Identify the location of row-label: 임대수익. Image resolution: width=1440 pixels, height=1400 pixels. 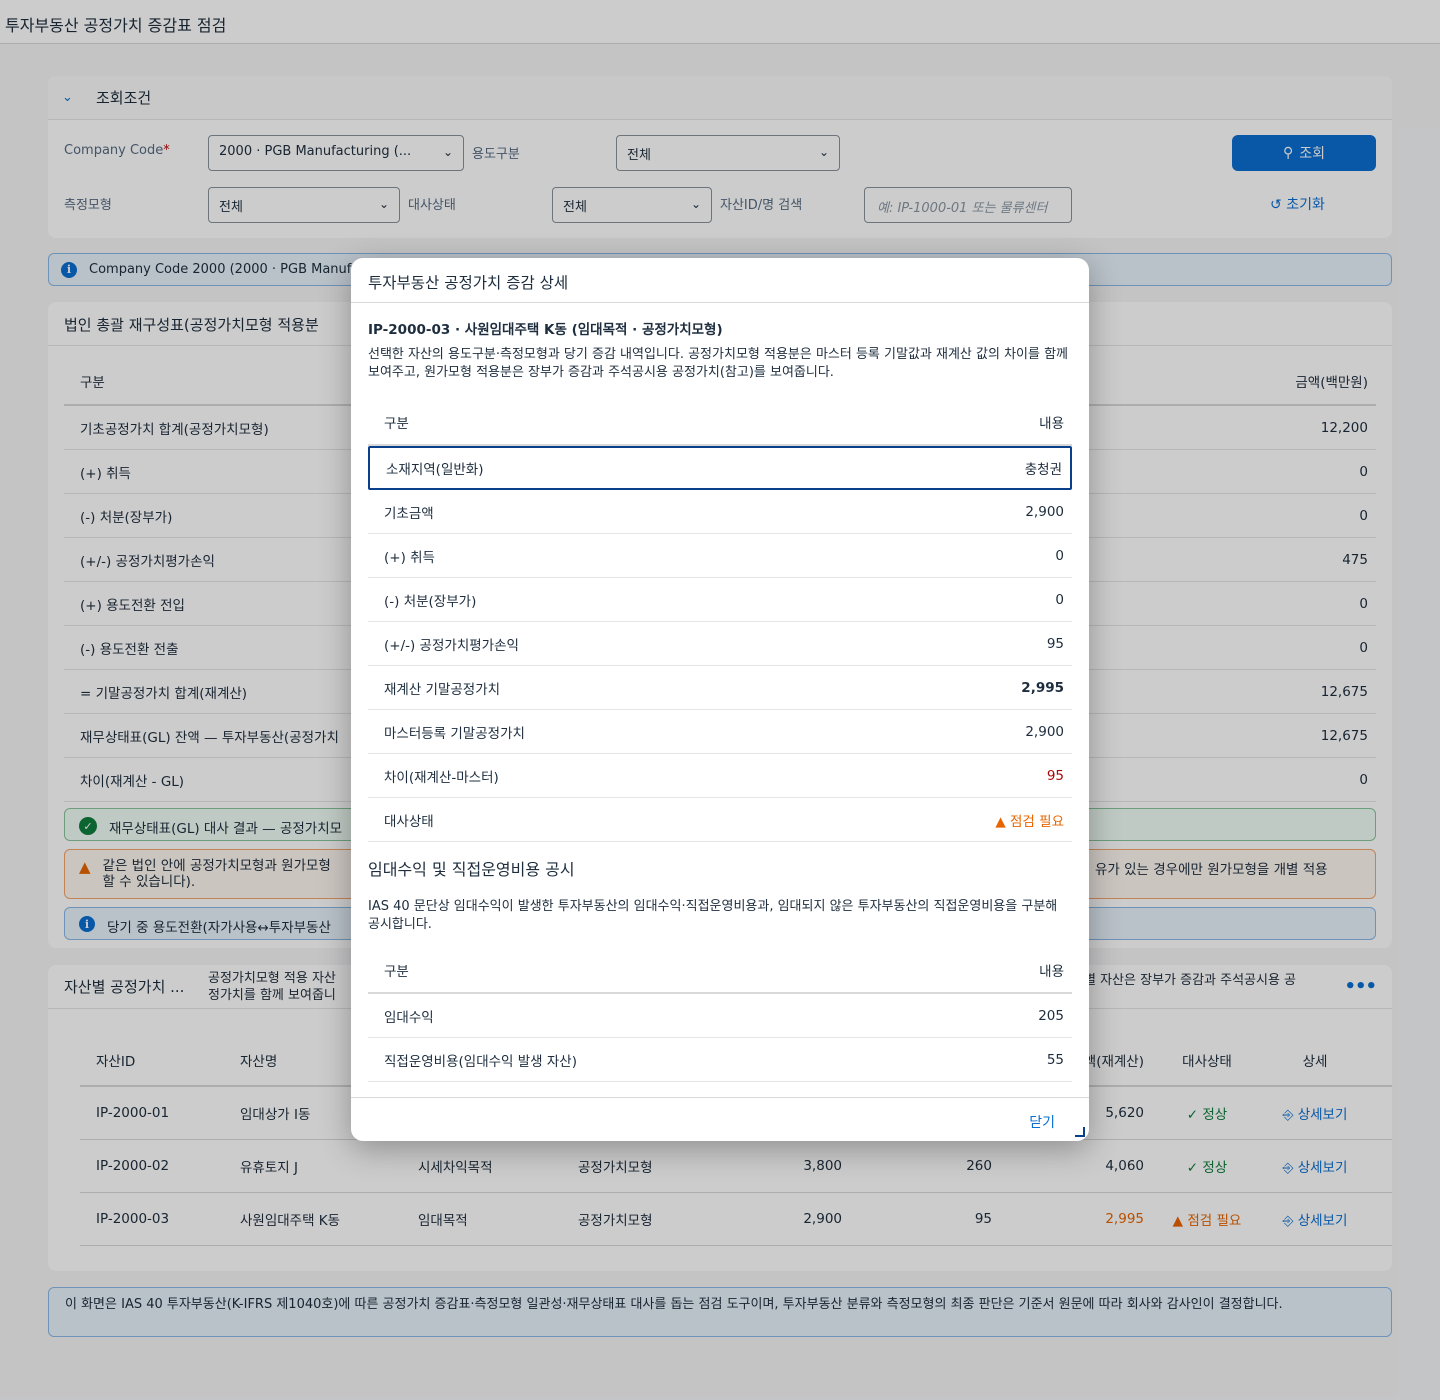
(409, 1017).